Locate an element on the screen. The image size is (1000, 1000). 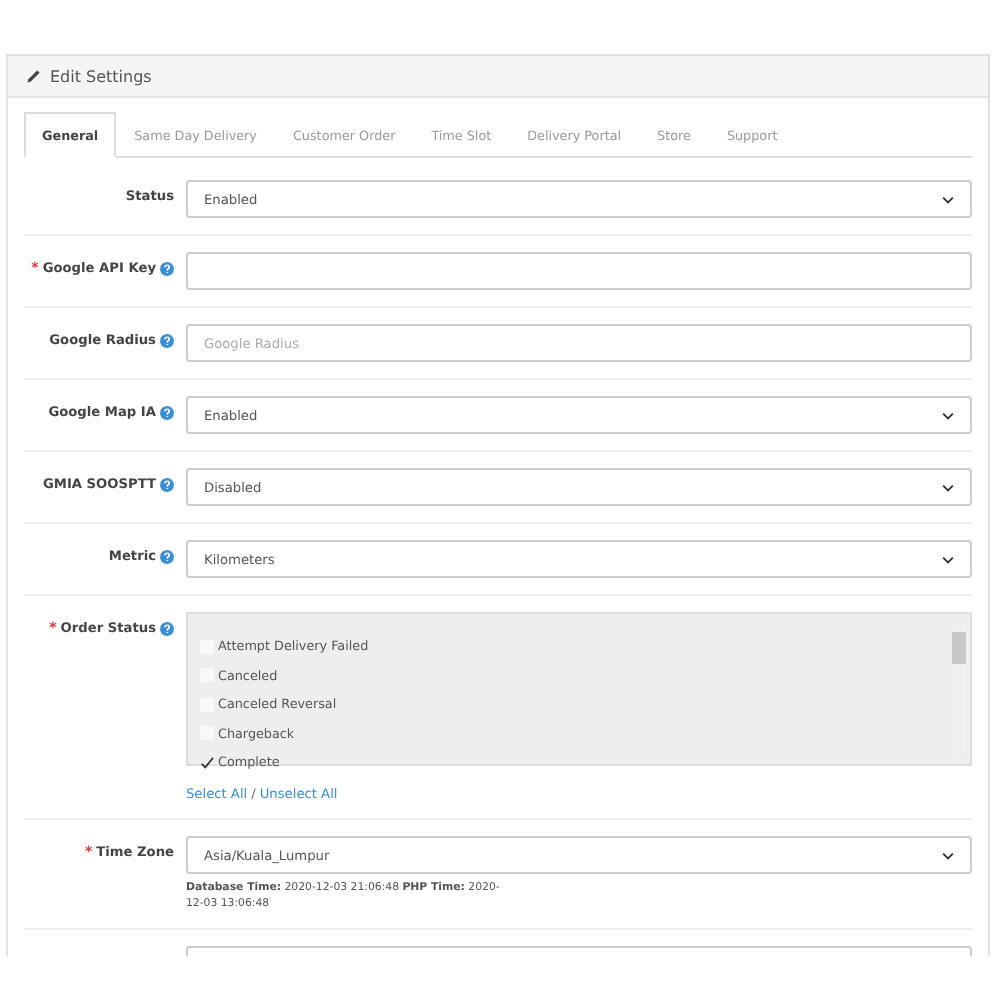
pencil-icon is located at coordinates (34, 76).